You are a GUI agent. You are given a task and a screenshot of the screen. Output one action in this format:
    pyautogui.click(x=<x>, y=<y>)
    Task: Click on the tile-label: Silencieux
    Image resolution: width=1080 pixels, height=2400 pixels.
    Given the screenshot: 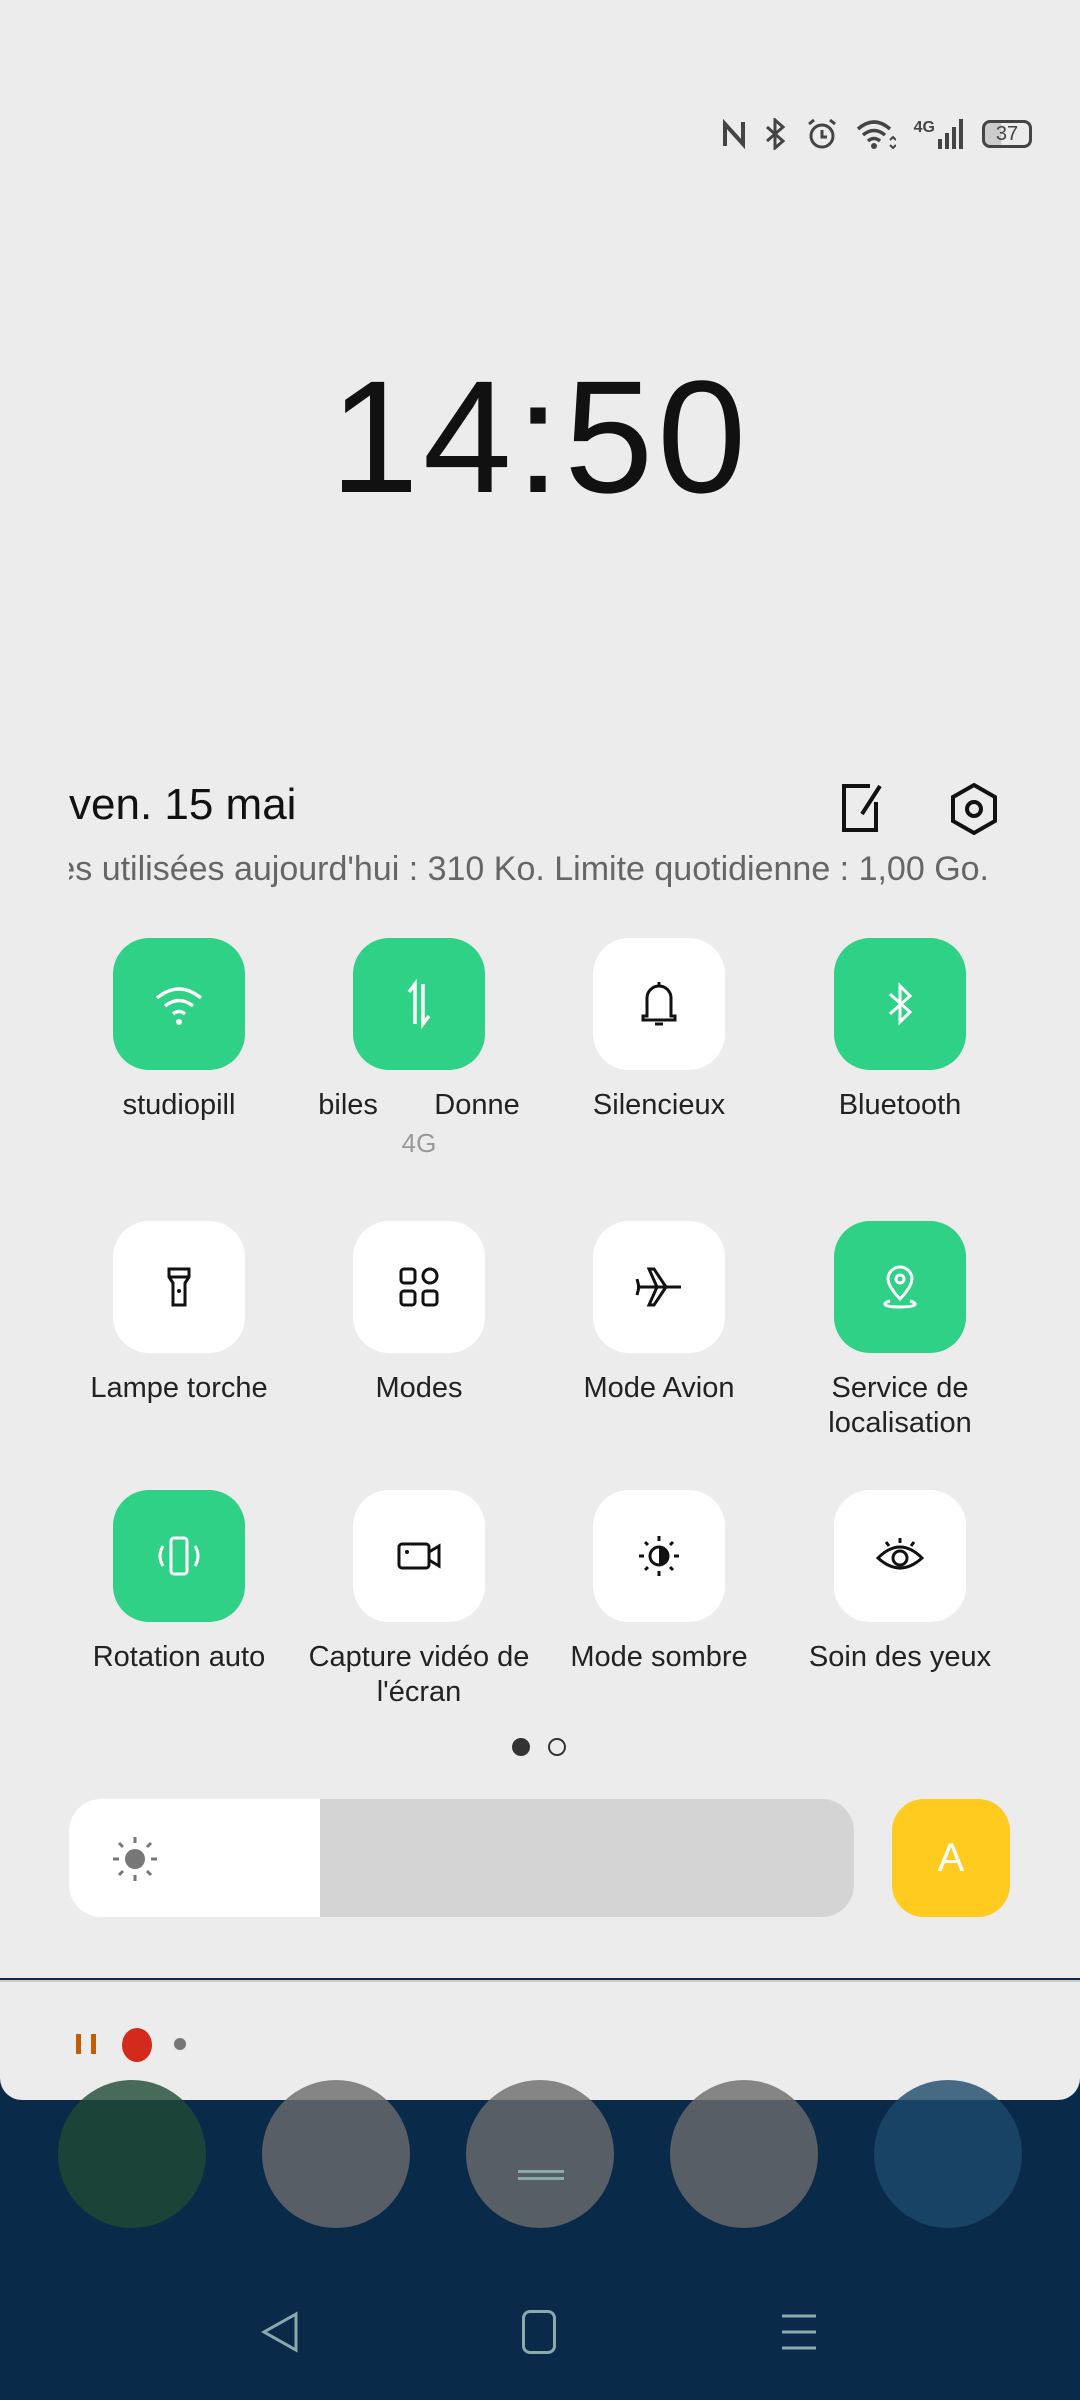 What is the action you would take?
    pyautogui.click(x=659, y=1105)
    